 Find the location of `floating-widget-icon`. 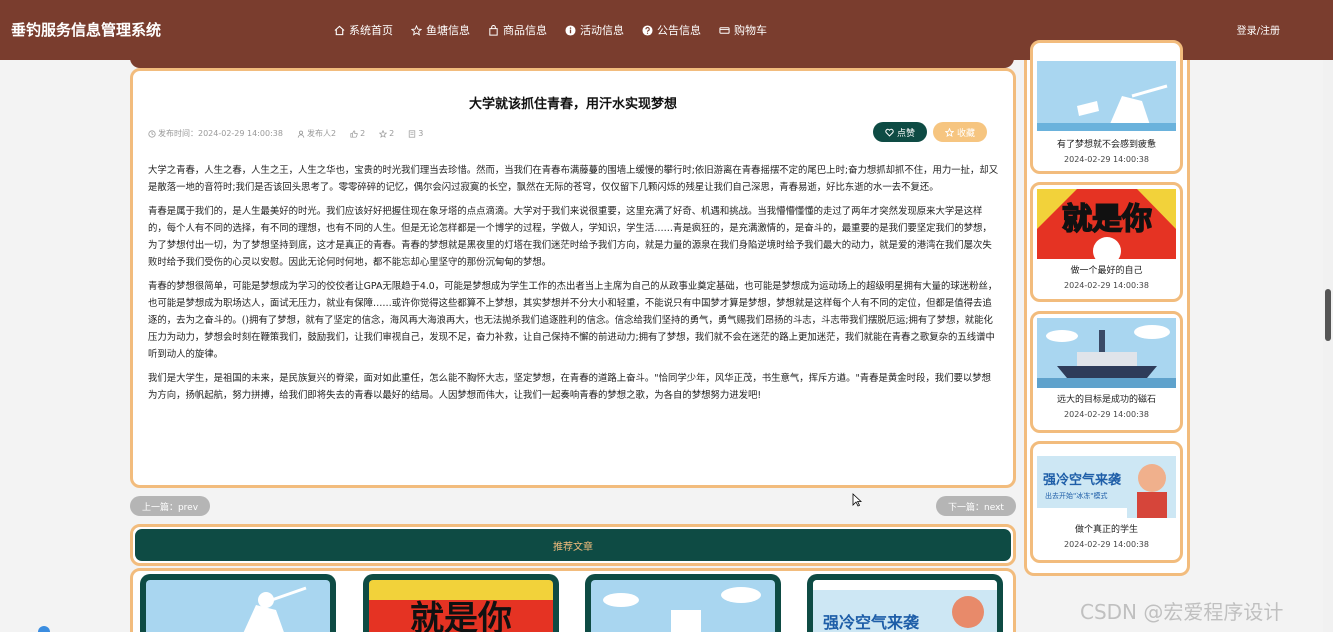

floating-widget-icon is located at coordinates (44, 629).